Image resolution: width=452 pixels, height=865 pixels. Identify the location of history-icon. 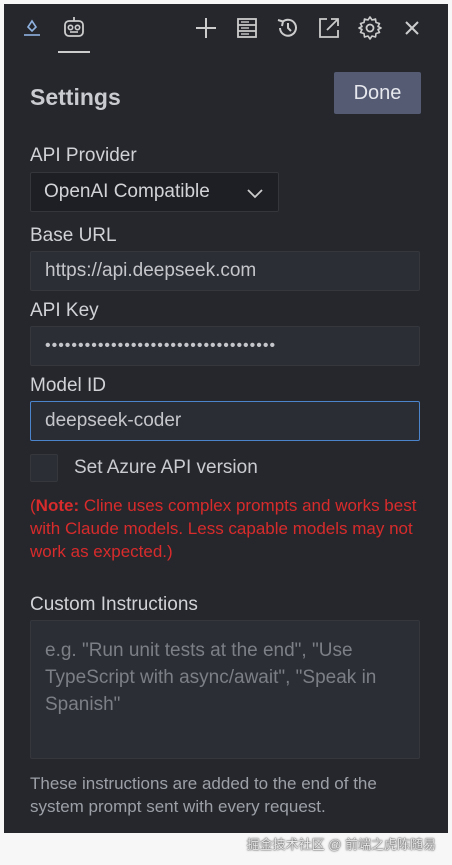
(288, 28).